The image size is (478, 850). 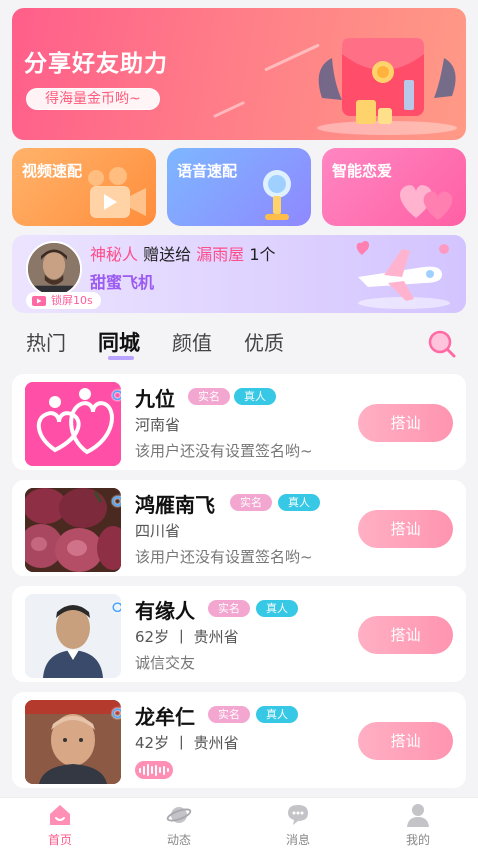 I want to click on planet-icon, so click(x=179, y=815).